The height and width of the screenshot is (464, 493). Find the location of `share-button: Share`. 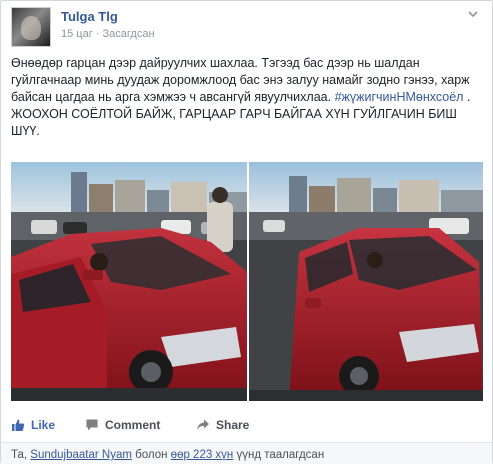

share-button: Share is located at coordinates (222, 425).